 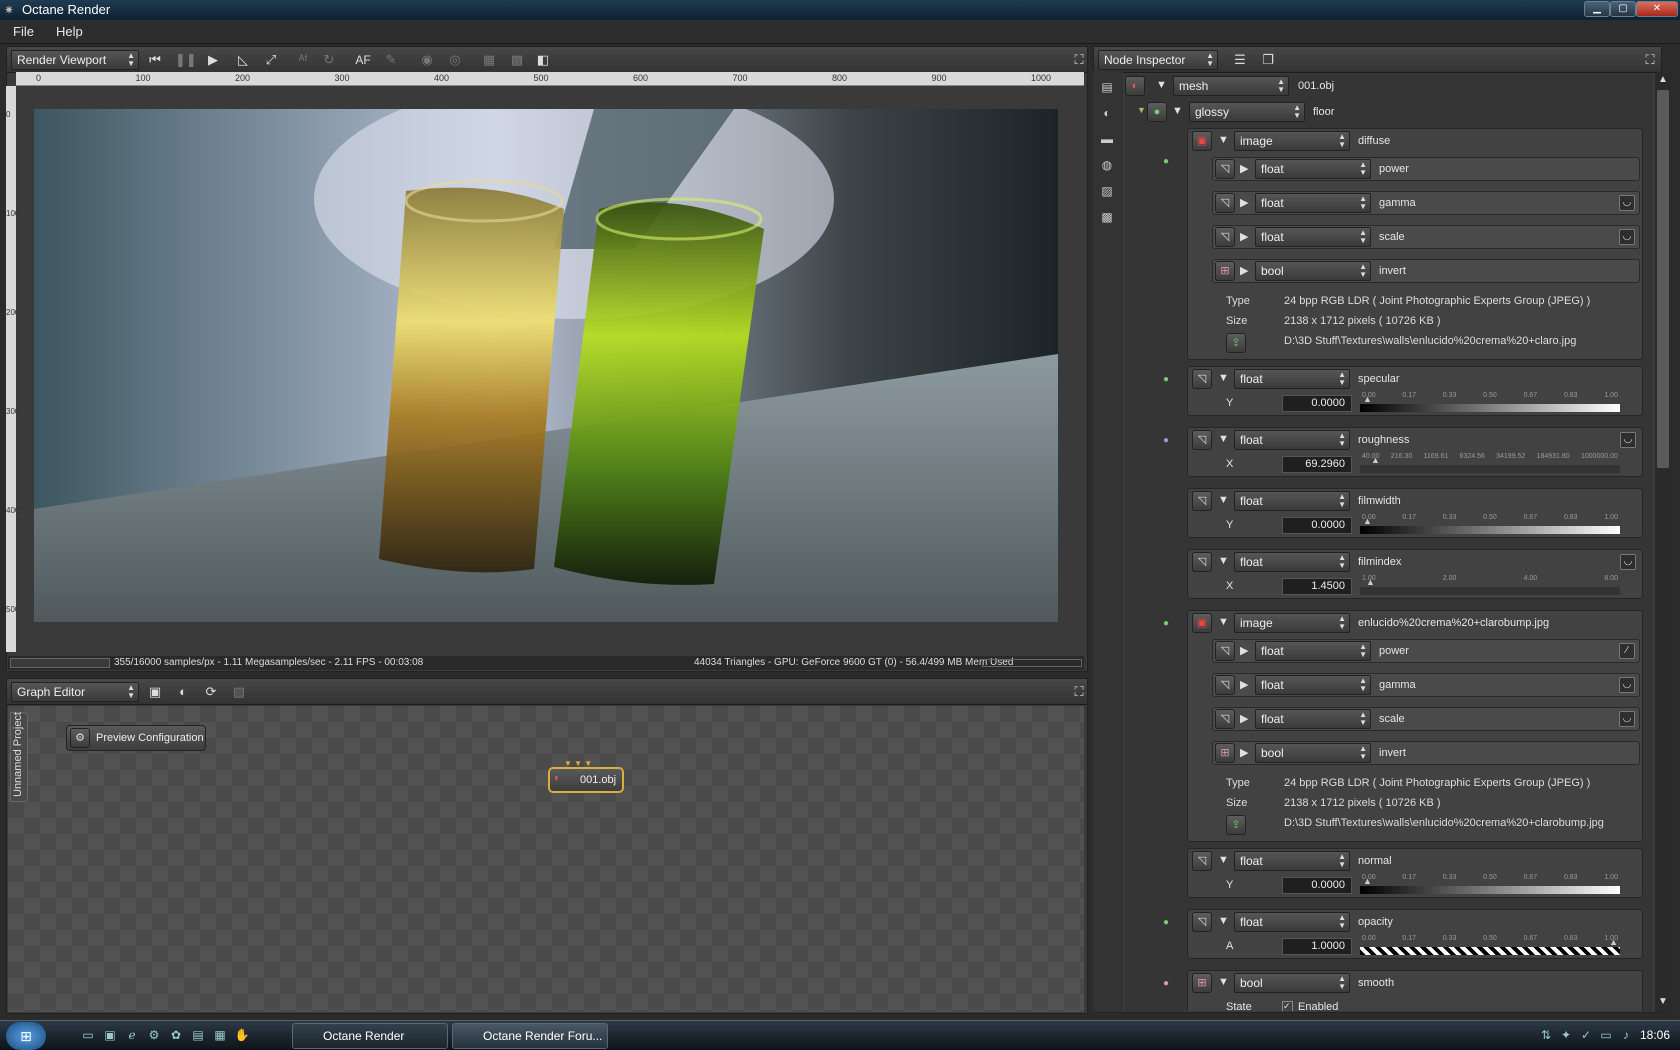 What do you see at coordinates (1107, 114) in the screenshot?
I see `material-icon: ◐` at bounding box center [1107, 114].